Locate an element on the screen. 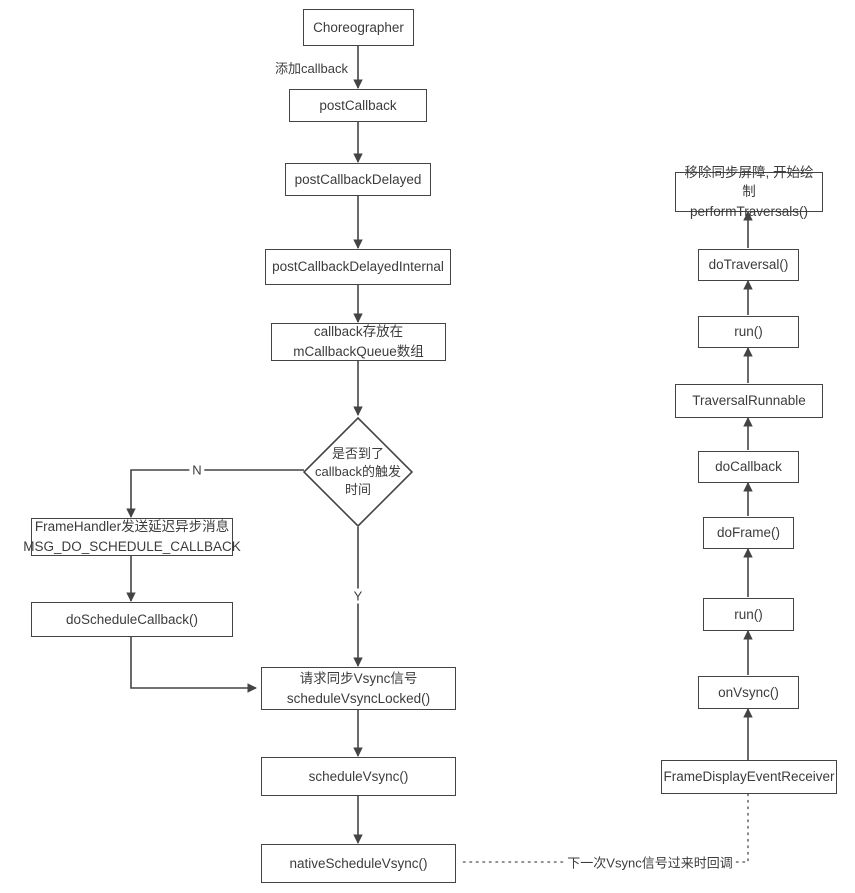 This screenshot has height=893, width=855. node-on-vsync: onVsync() is located at coordinates (748, 692).